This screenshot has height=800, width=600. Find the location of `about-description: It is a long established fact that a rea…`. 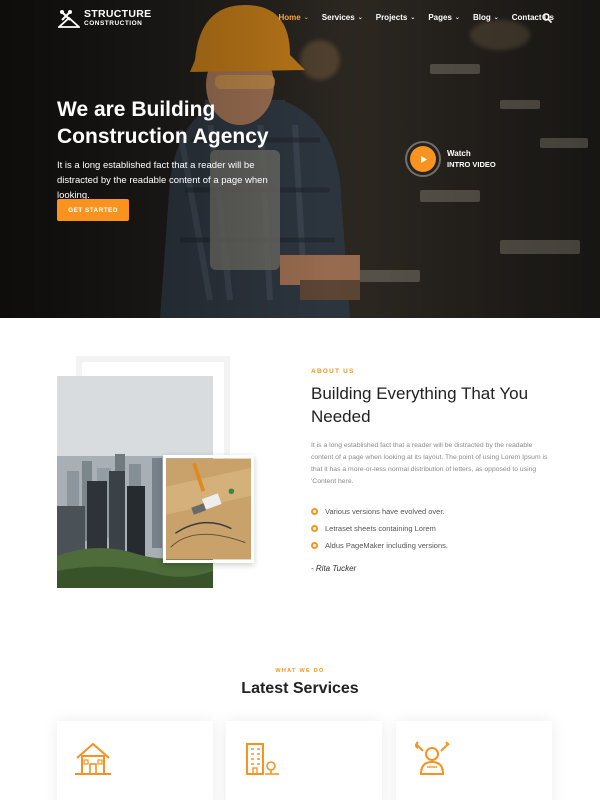

about-description: It is a long established fact that a rea… is located at coordinates (429, 463).